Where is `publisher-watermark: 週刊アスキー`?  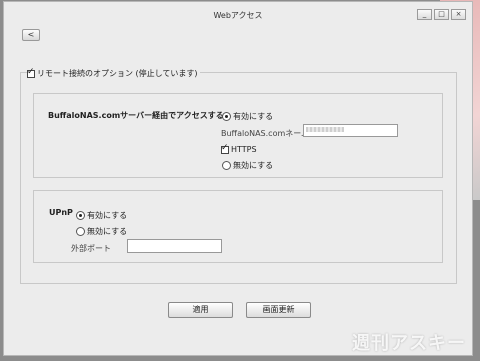
publisher-watermark: 週刊アスキー is located at coordinates (409, 343).